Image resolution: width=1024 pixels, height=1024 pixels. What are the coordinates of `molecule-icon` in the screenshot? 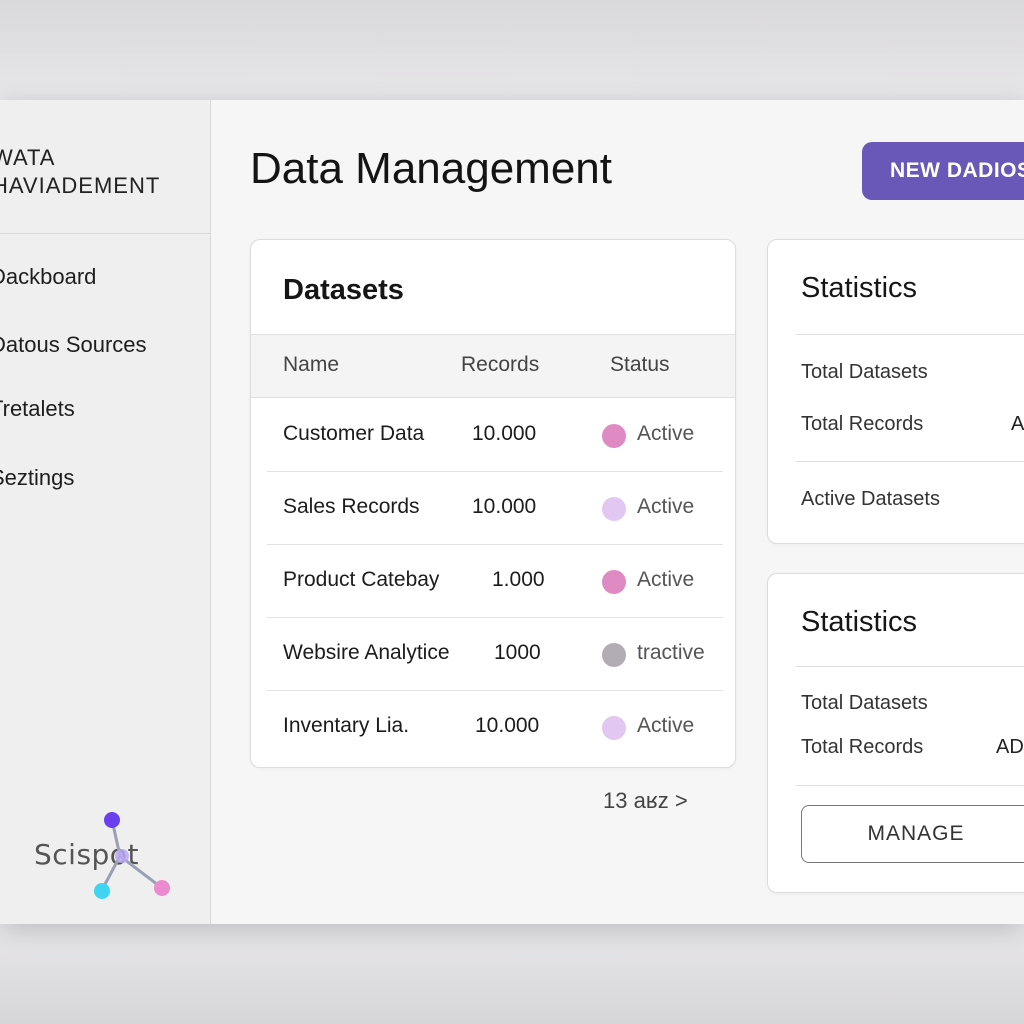 It's located at (132, 855).